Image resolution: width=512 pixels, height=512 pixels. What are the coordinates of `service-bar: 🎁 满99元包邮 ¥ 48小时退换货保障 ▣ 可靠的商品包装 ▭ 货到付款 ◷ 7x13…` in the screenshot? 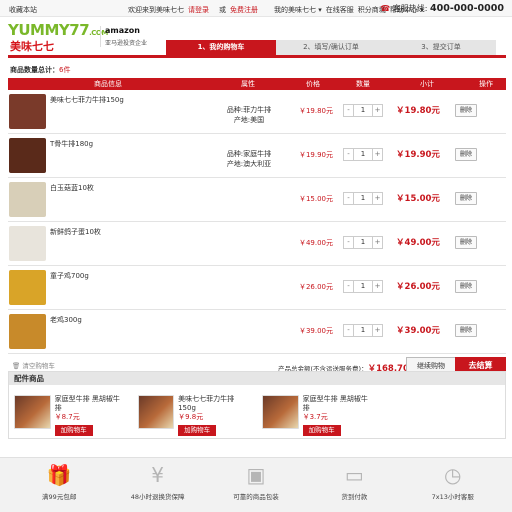 It's located at (256, 484).